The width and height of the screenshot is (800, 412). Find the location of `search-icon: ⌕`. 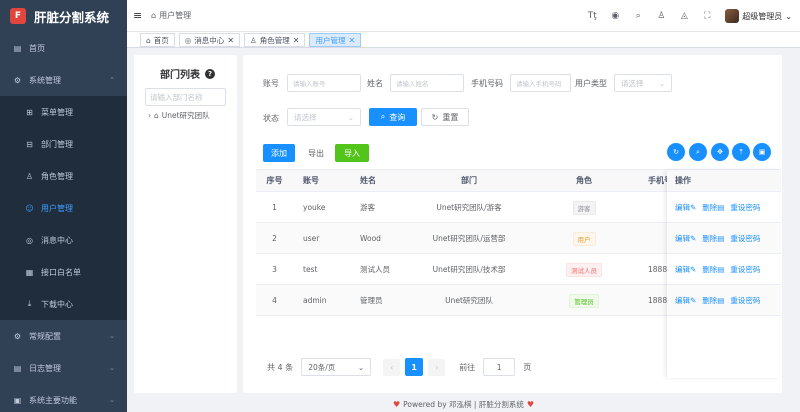

search-icon: ⌕ is located at coordinates (638, 16).